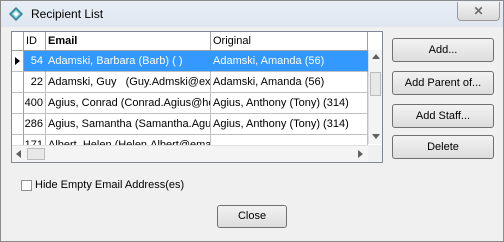 Image resolution: width=504 pixels, height=242 pixels. What do you see at coordinates (36, 154) in the screenshot?
I see `horizontal-scroll-thumb` at bounding box center [36, 154].